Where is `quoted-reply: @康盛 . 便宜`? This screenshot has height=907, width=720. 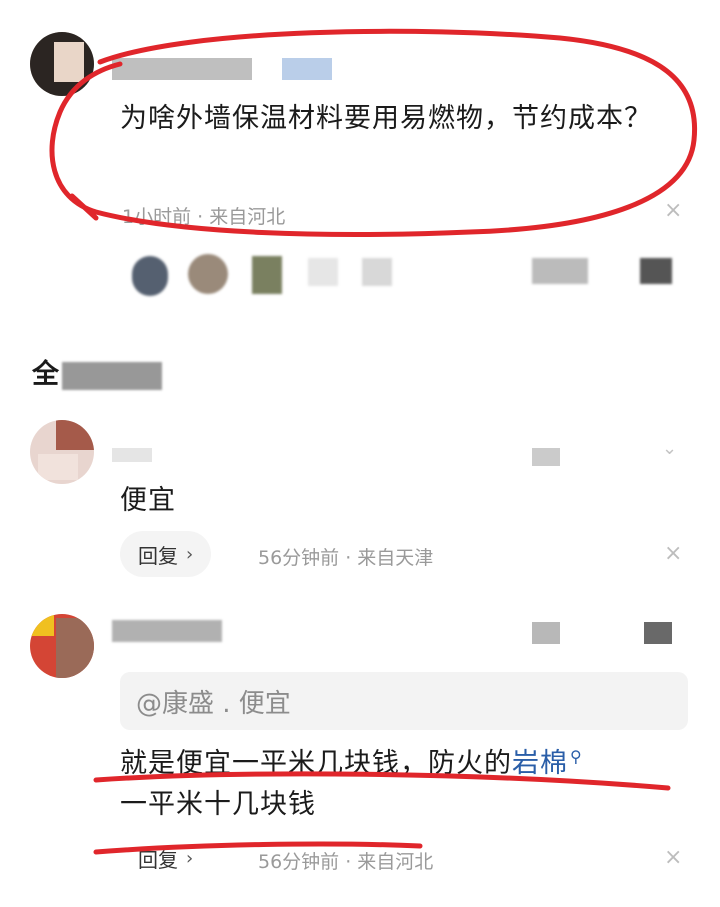
quoted-reply: @康盛 . 便宜 is located at coordinates (404, 701).